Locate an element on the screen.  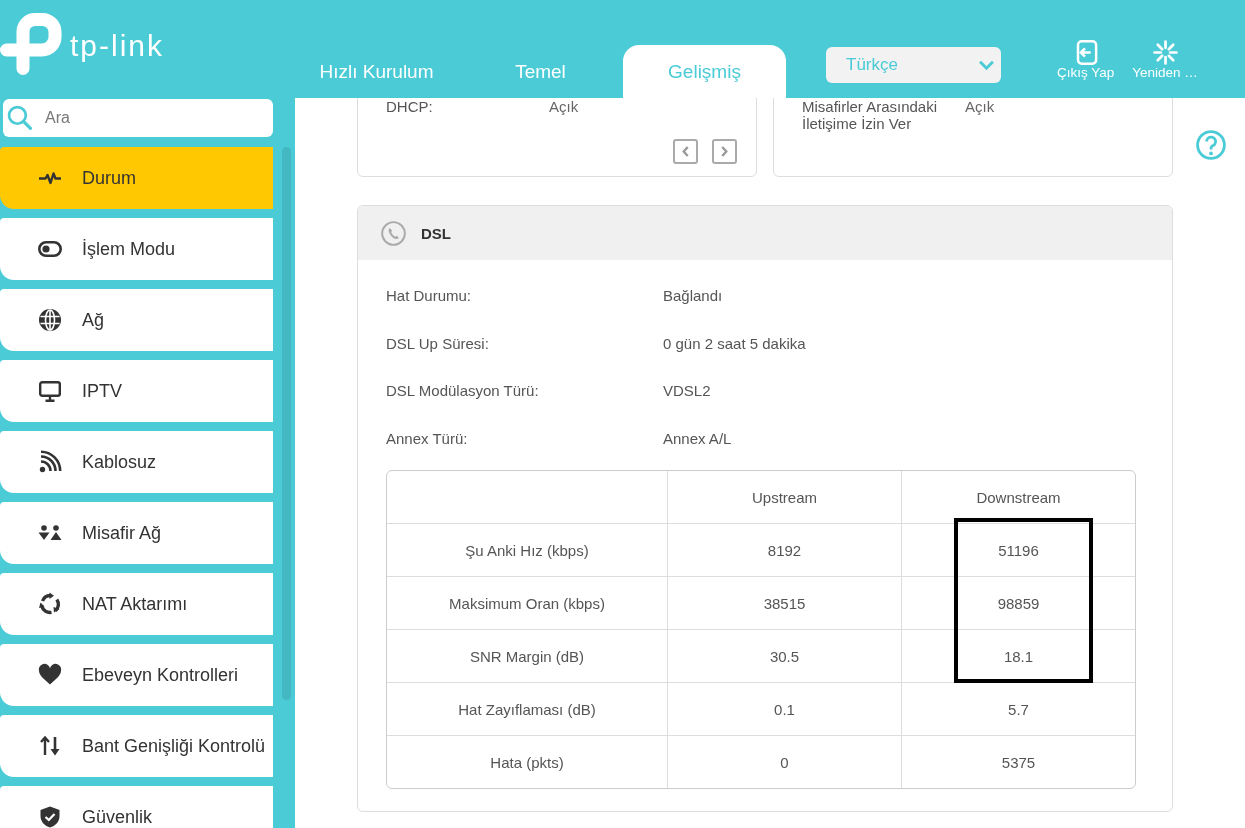
chevron-right-icon is located at coordinates (724, 151).